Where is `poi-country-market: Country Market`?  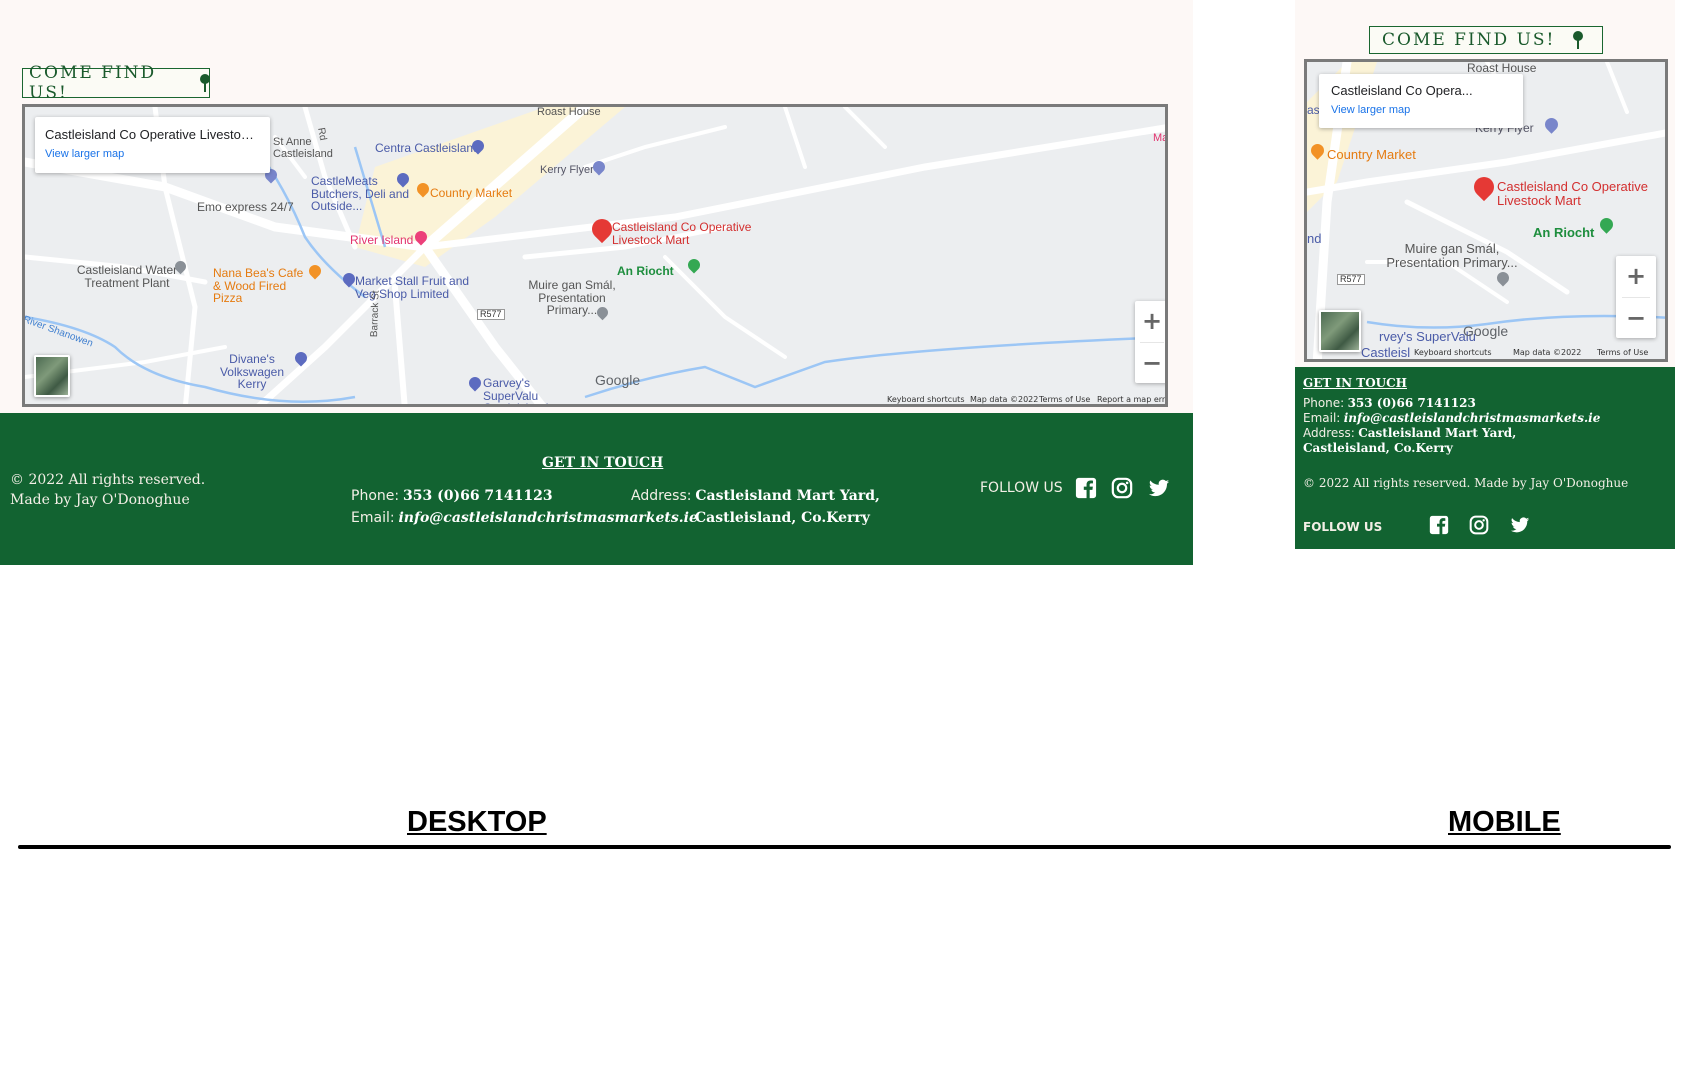
poi-country-market: Country Market is located at coordinates (471, 193).